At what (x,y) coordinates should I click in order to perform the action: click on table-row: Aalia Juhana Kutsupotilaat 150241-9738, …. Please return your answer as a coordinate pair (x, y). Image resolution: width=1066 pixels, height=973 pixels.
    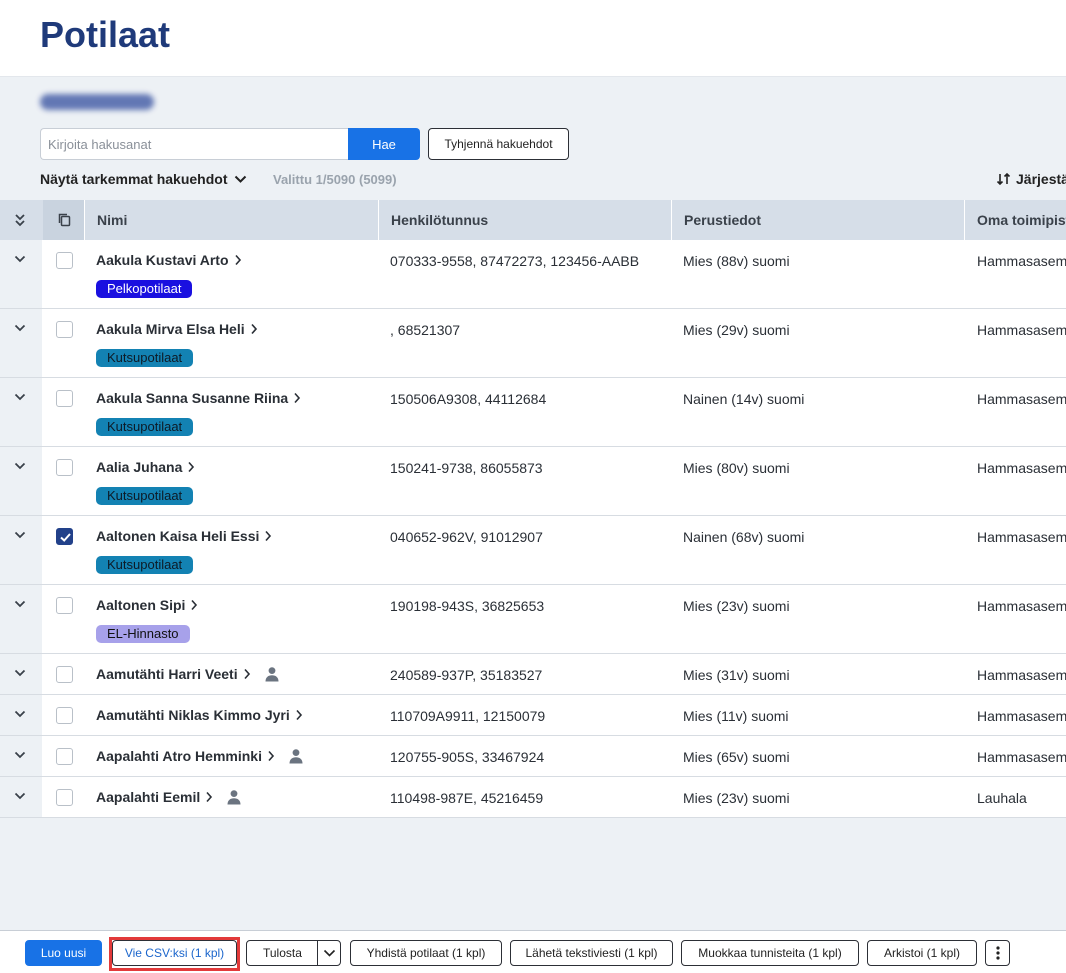
    Looking at the image, I should click on (533, 481).